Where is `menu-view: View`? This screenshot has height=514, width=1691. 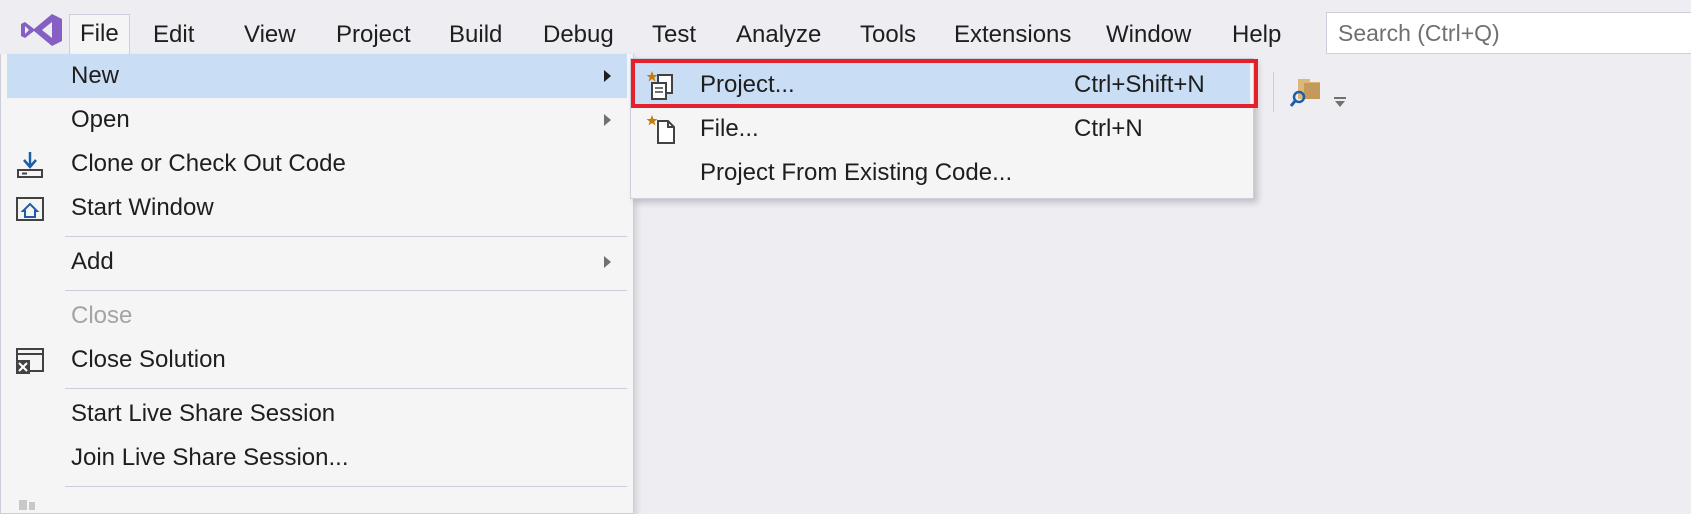 menu-view: View is located at coordinates (270, 35).